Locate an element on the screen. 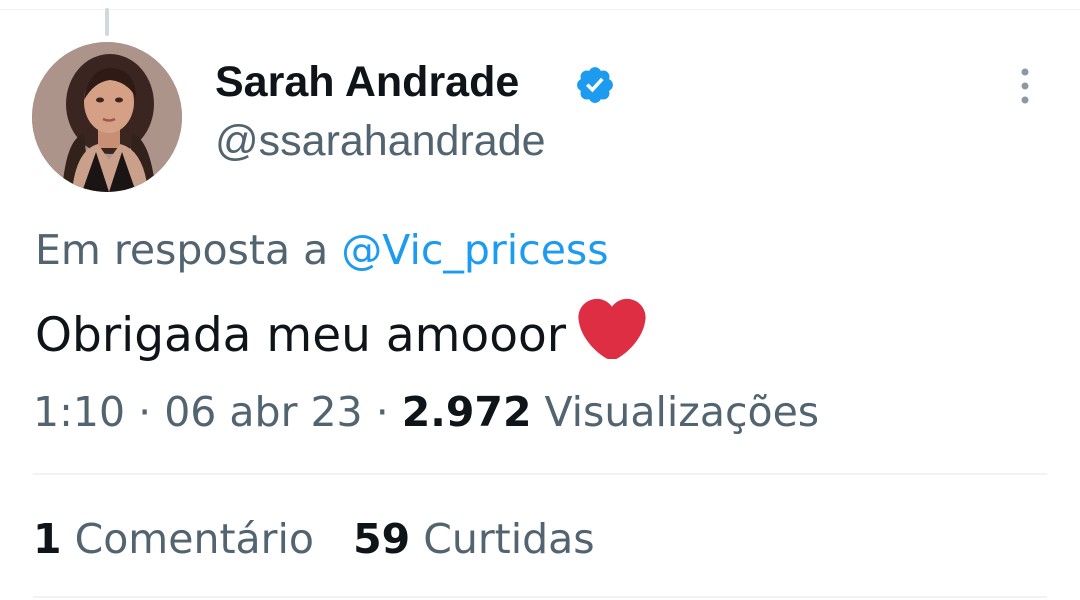  comments-stat: 1 Comentário is located at coordinates (173, 539).